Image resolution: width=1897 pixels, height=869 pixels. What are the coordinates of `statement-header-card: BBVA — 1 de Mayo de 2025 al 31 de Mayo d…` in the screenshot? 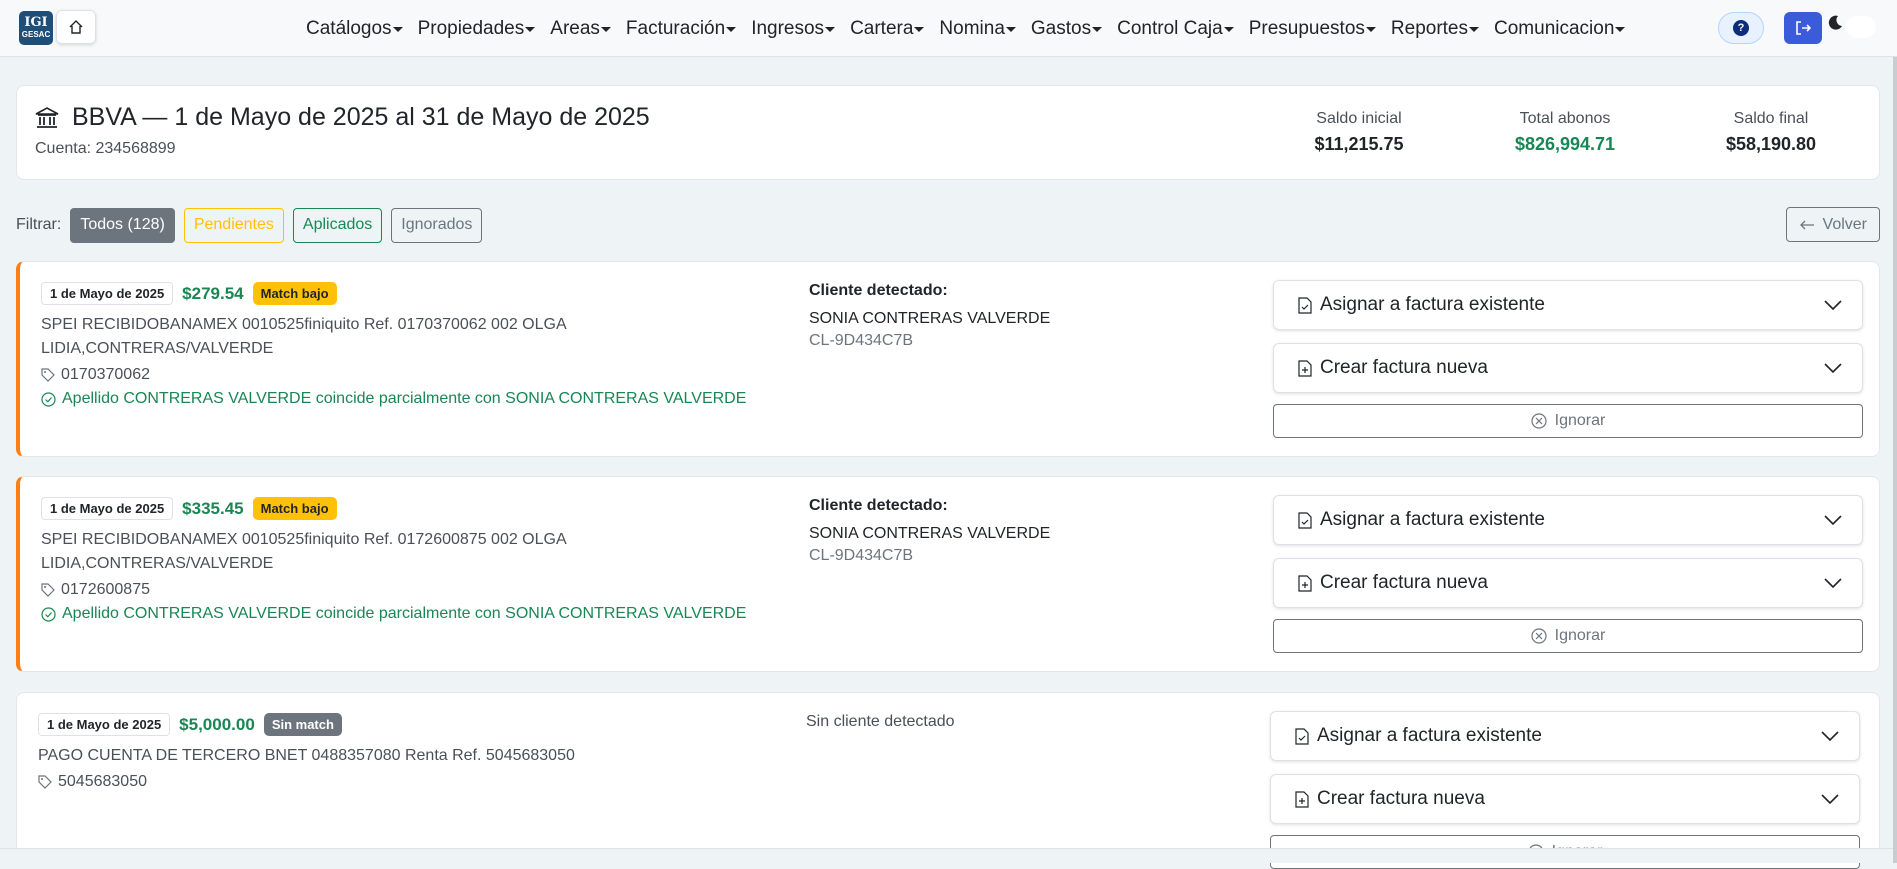 It's located at (948, 132).